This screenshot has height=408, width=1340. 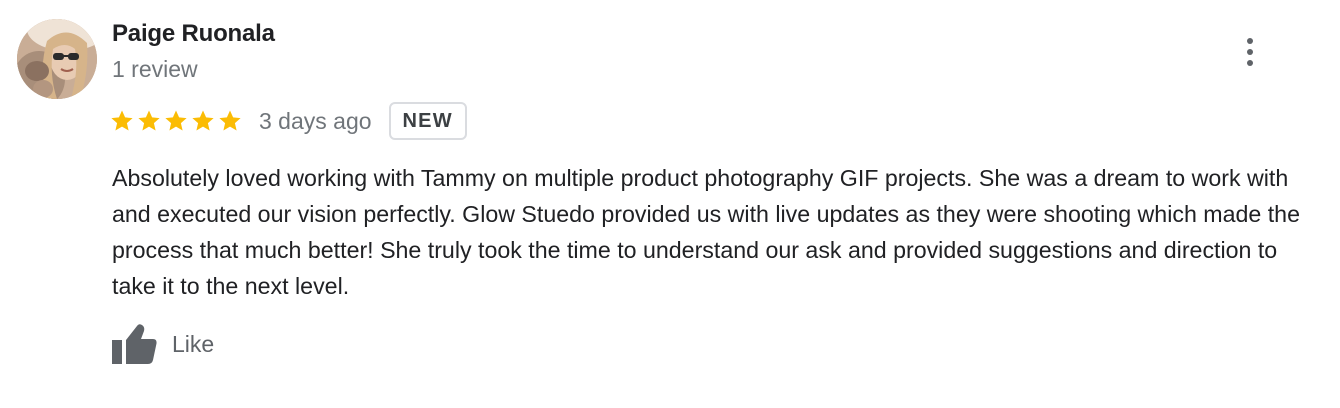 I want to click on avatar, so click(x=57, y=59).